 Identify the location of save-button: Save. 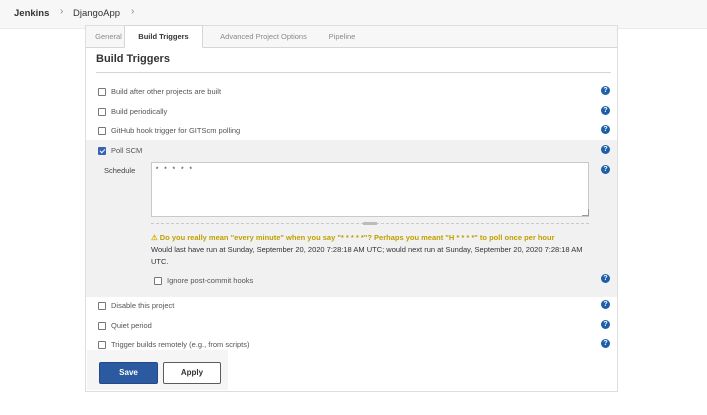
(128, 373).